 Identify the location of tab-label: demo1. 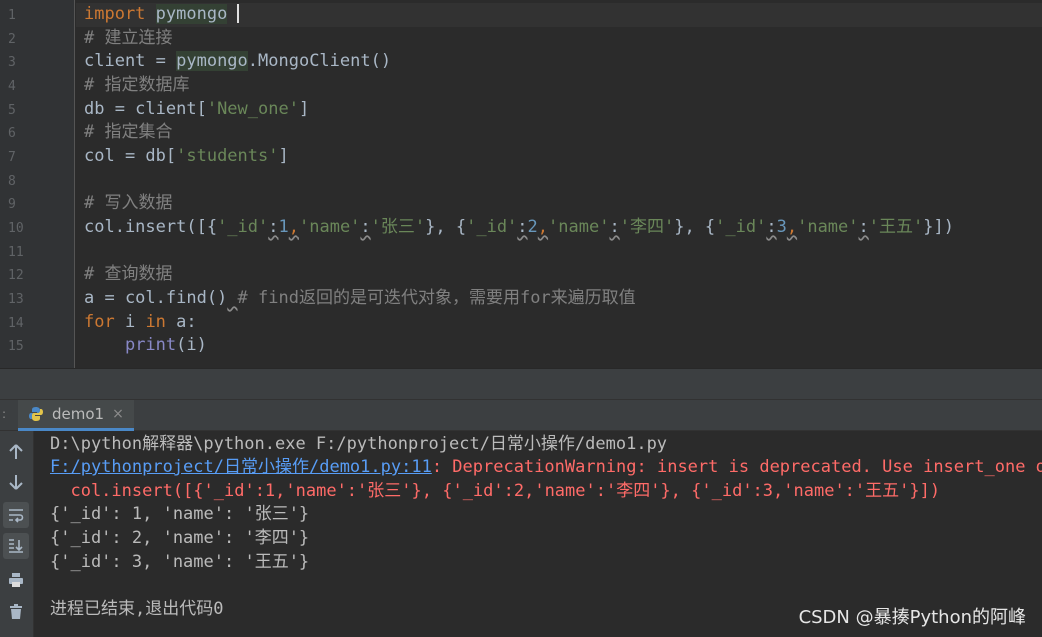
(78, 414).